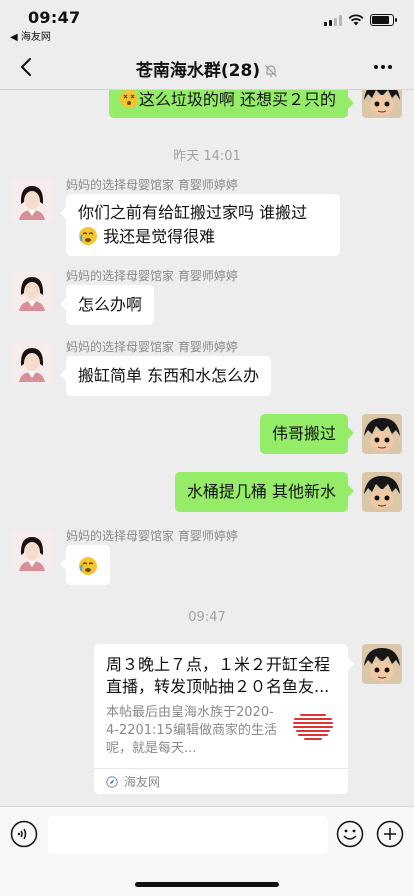 This screenshot has height=896, width=414. I want to click on message-text: 水桶提几桶 其他新水, so click(261, 491).